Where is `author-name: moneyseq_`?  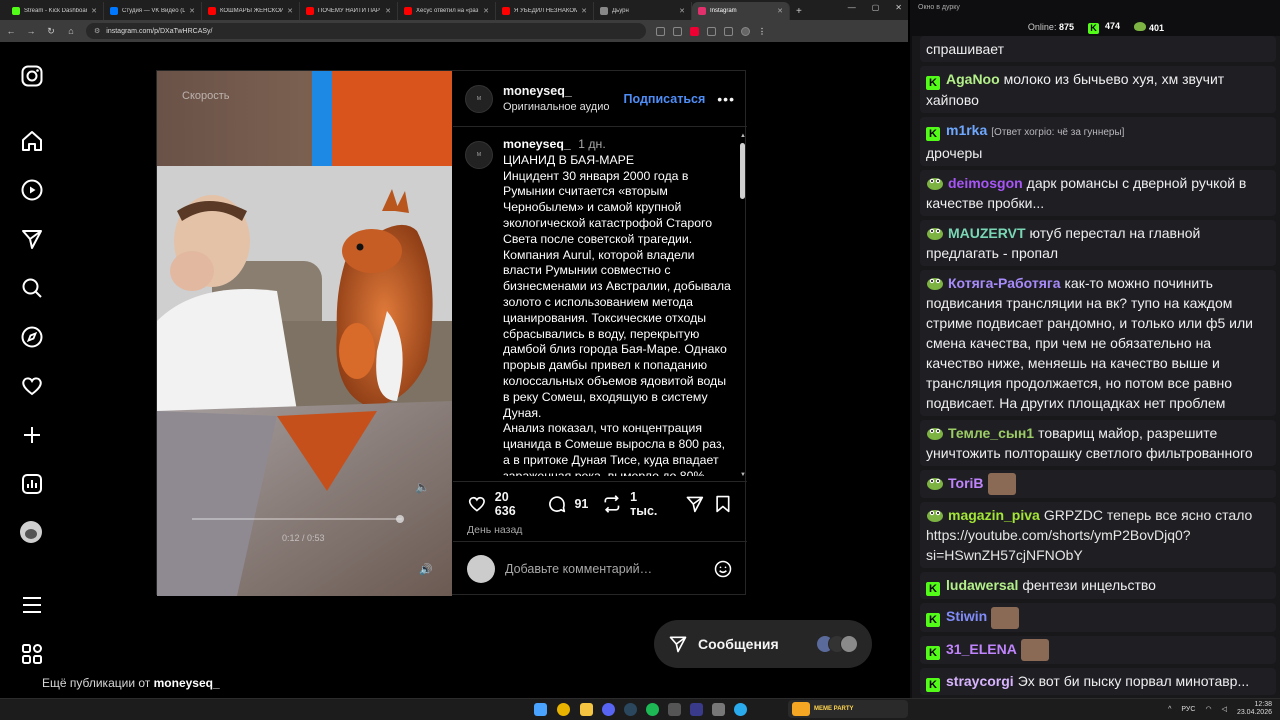 author-name: moneyseq_ is located at coordinates (563, 91).